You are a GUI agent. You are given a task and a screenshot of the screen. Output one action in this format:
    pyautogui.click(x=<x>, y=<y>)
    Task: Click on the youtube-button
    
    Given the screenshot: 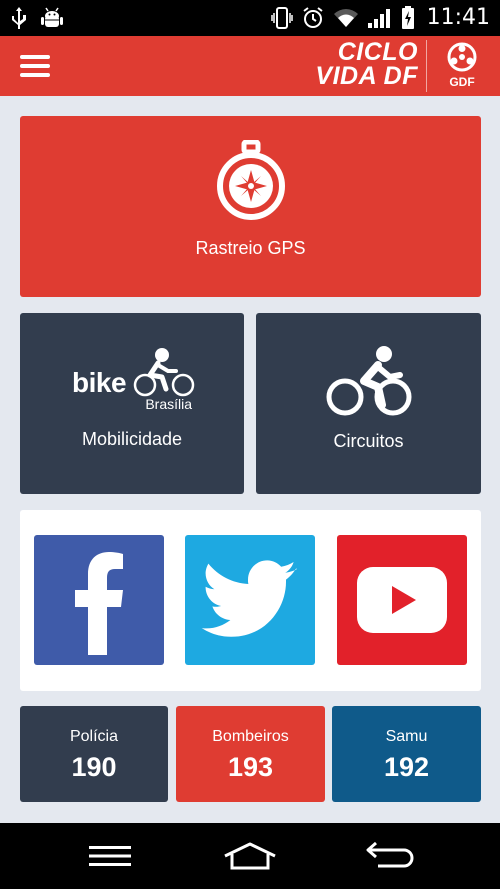 What is the action you would take?
    pyautogui.click(x=402, y=600)
    